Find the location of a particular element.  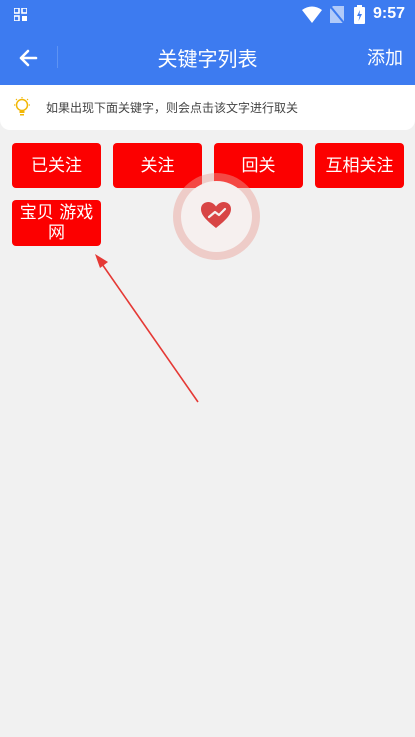

annotation-arrow is located at coordinates (147, 328).